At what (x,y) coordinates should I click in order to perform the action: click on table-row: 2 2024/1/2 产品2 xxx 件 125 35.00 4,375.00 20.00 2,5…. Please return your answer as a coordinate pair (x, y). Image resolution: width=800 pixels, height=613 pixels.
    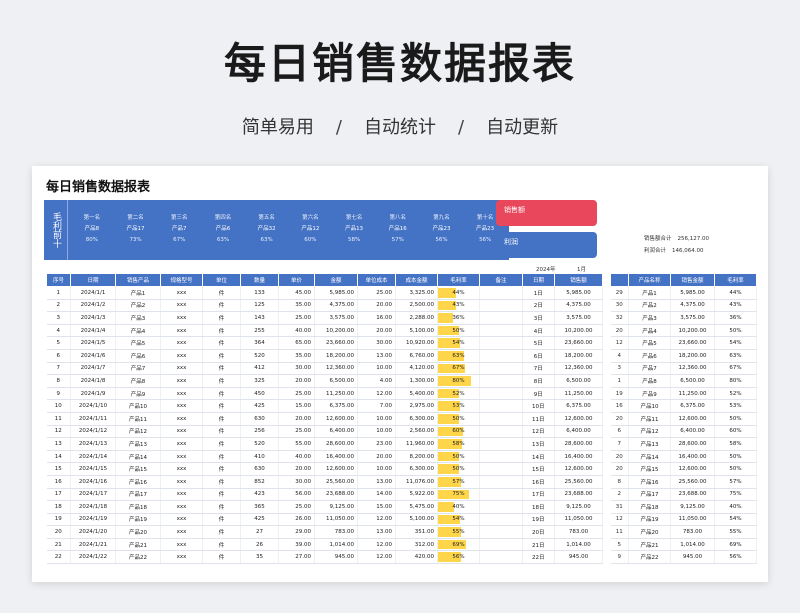
    Looking at the image, I should click on (284, 306).